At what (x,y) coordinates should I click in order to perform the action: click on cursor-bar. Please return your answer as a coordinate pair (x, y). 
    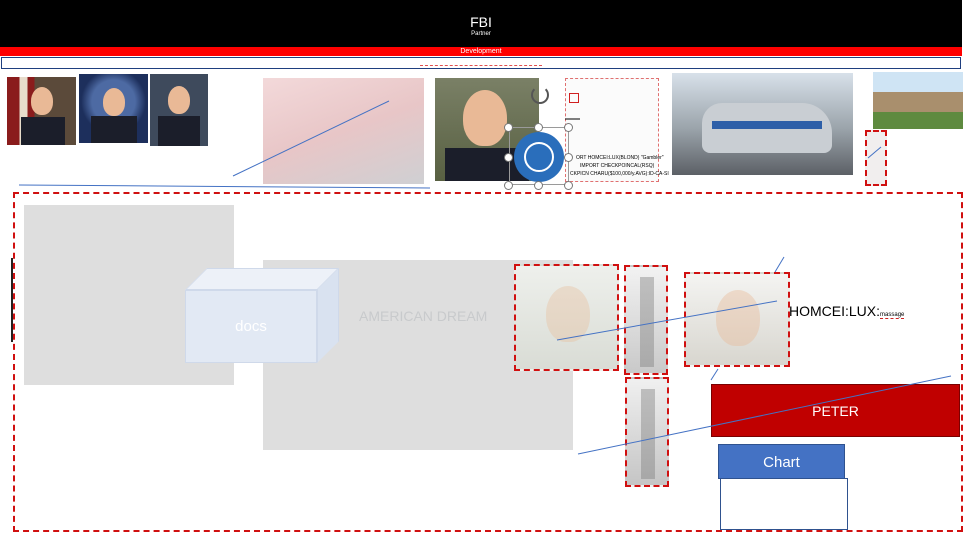
    Looking at the image, I should click on (12, 300).